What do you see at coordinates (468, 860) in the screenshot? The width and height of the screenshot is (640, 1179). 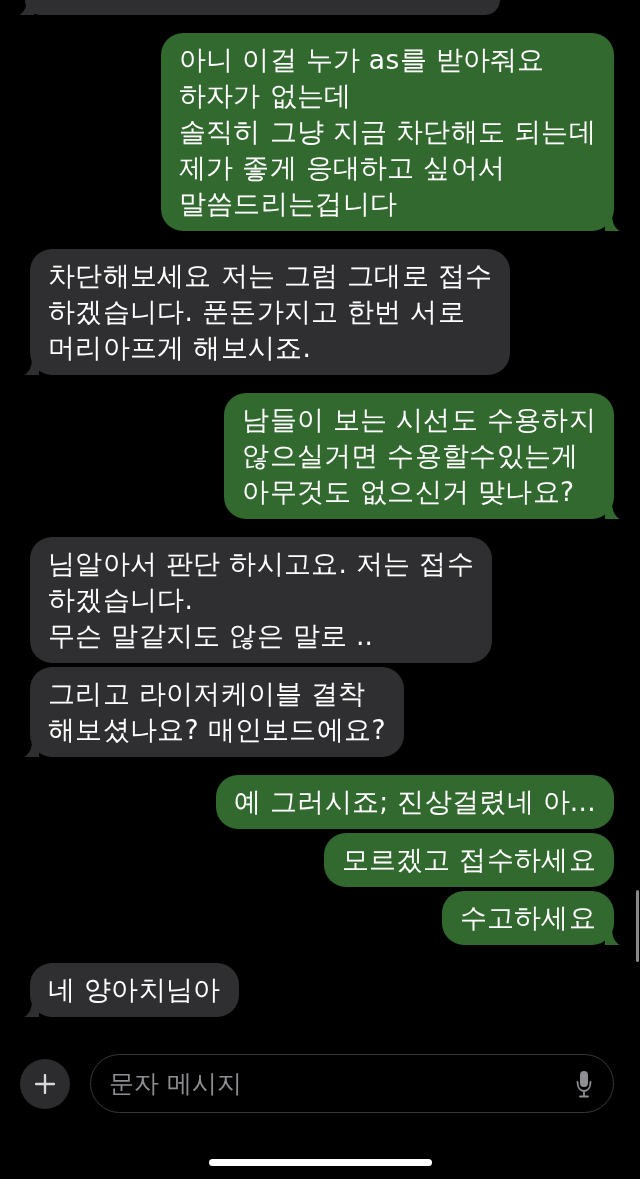 I see `message-bubble: 모르겠고 접수하세요` at bounding box center [468, 860].